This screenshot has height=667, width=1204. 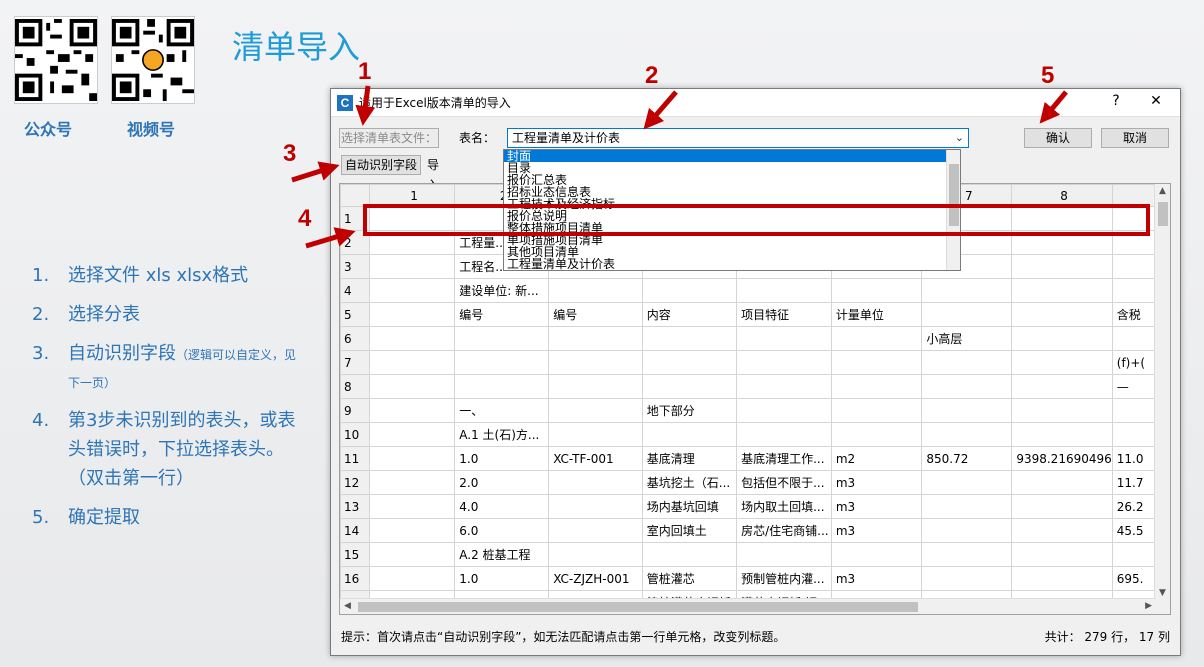 What do you see at coordinates (732, 168) in the screenshot?
I see `dropdown-option: 目录` at bounding box center [732, 168].